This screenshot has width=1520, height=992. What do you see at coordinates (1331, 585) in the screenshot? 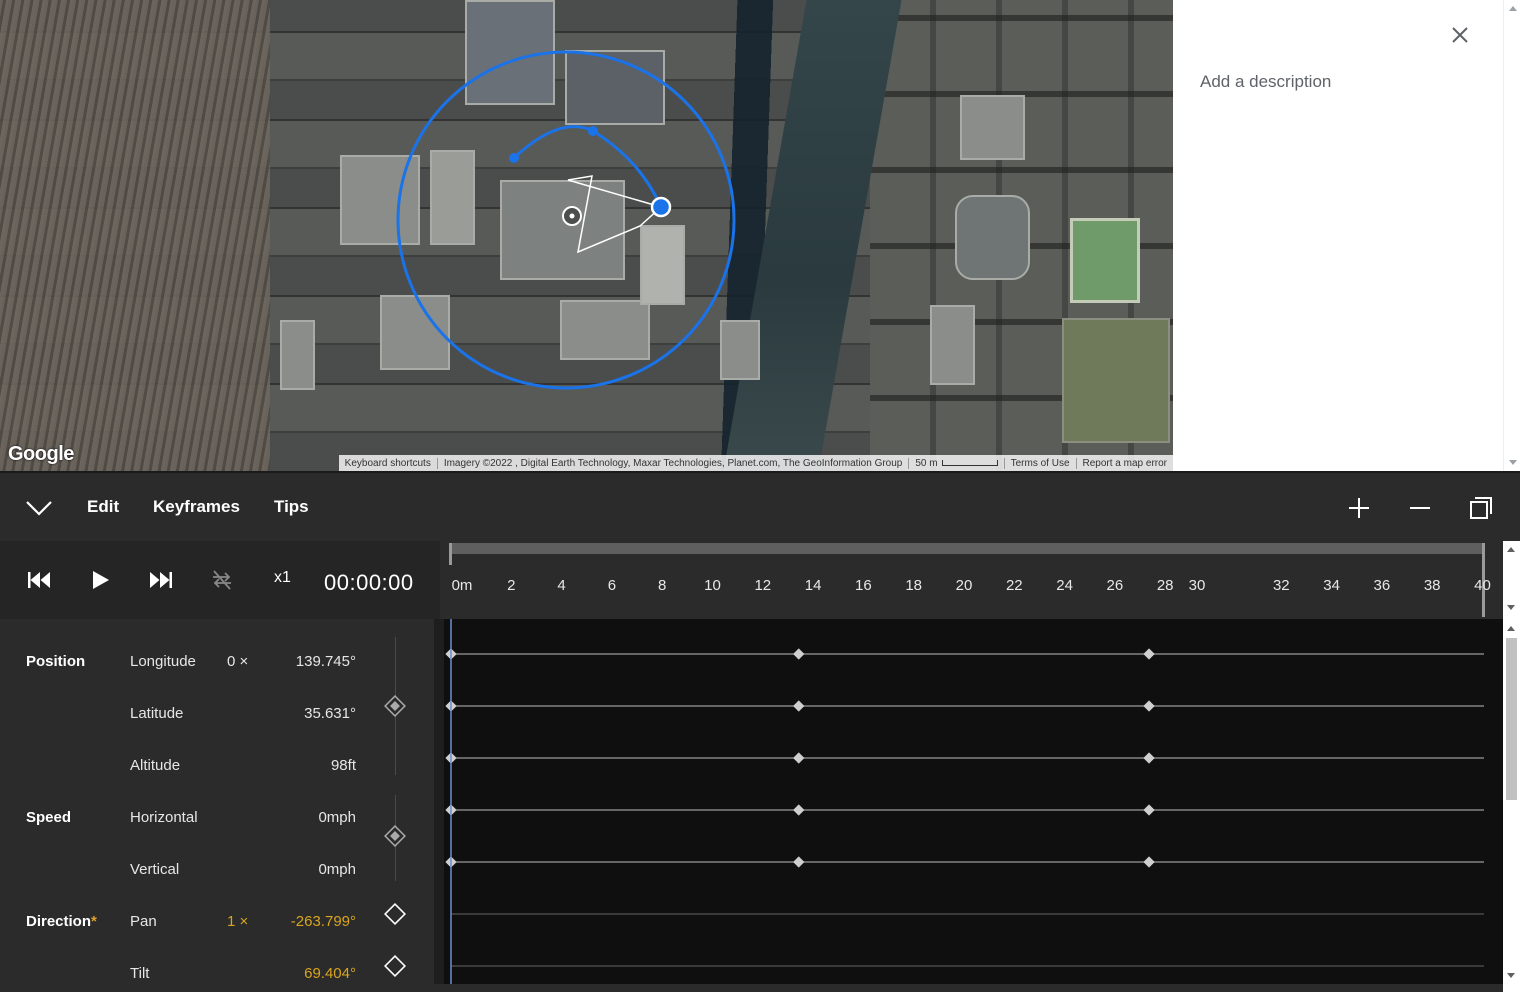
I see `ruler-tick-label: 34` at bounding box center [1331, 585].